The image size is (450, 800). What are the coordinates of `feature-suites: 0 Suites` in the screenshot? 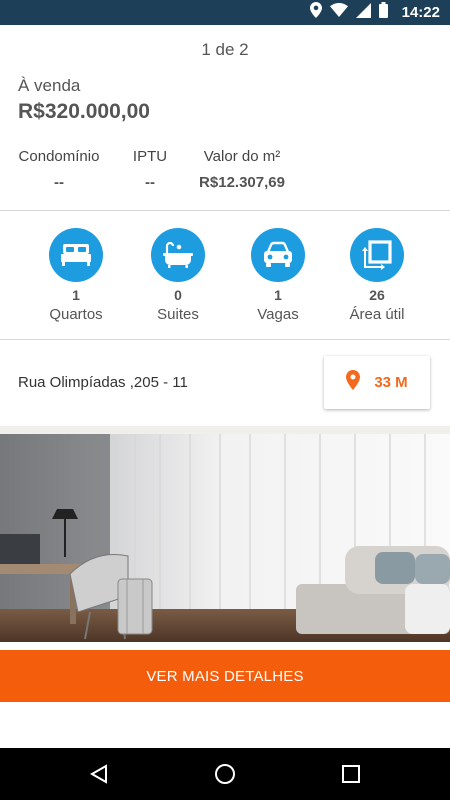 It's located at (178, 275).